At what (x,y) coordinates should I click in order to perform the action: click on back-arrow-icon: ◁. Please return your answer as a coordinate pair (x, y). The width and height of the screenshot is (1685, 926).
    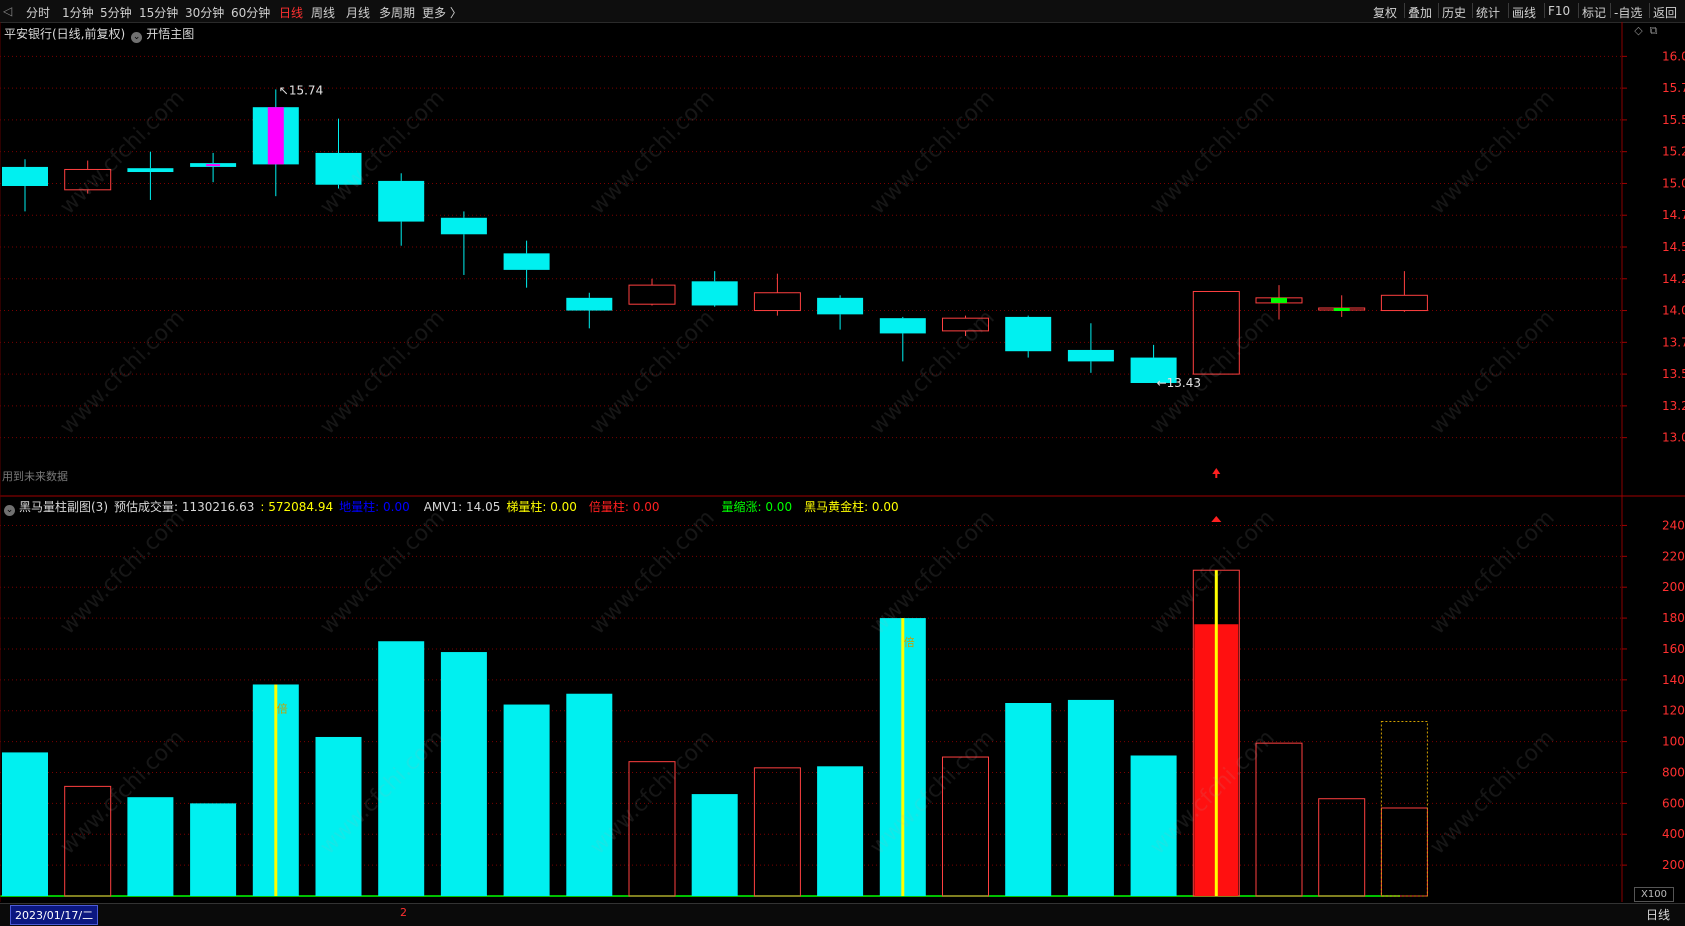
    Looking at the image, I should click on (7, 11).